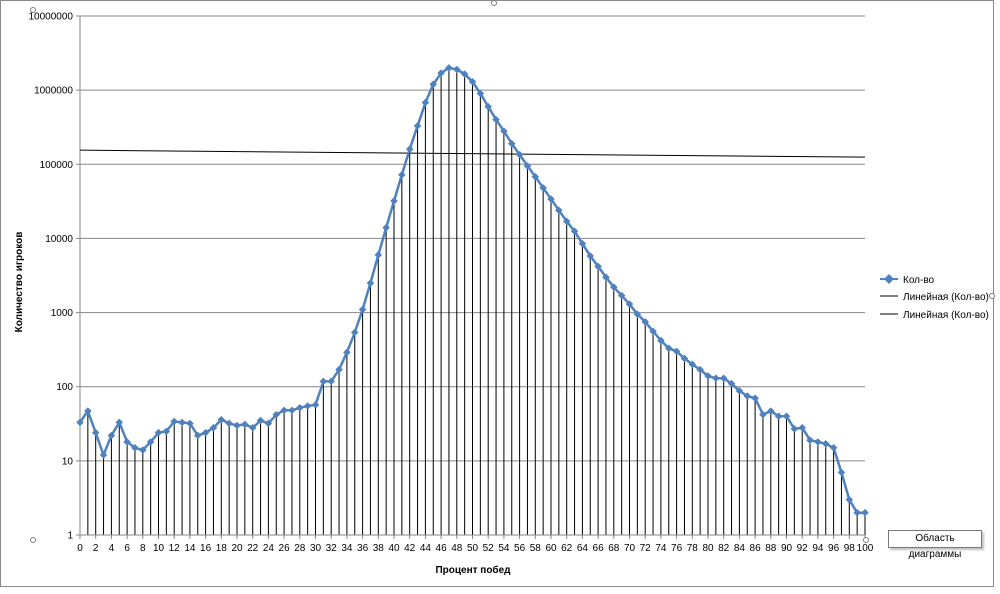 The width and height of the screenshot is (1000, 594). Describe the element at coordinates (285, 548) in the screenshot. I see `x-tick-label-26: 26` at that location.